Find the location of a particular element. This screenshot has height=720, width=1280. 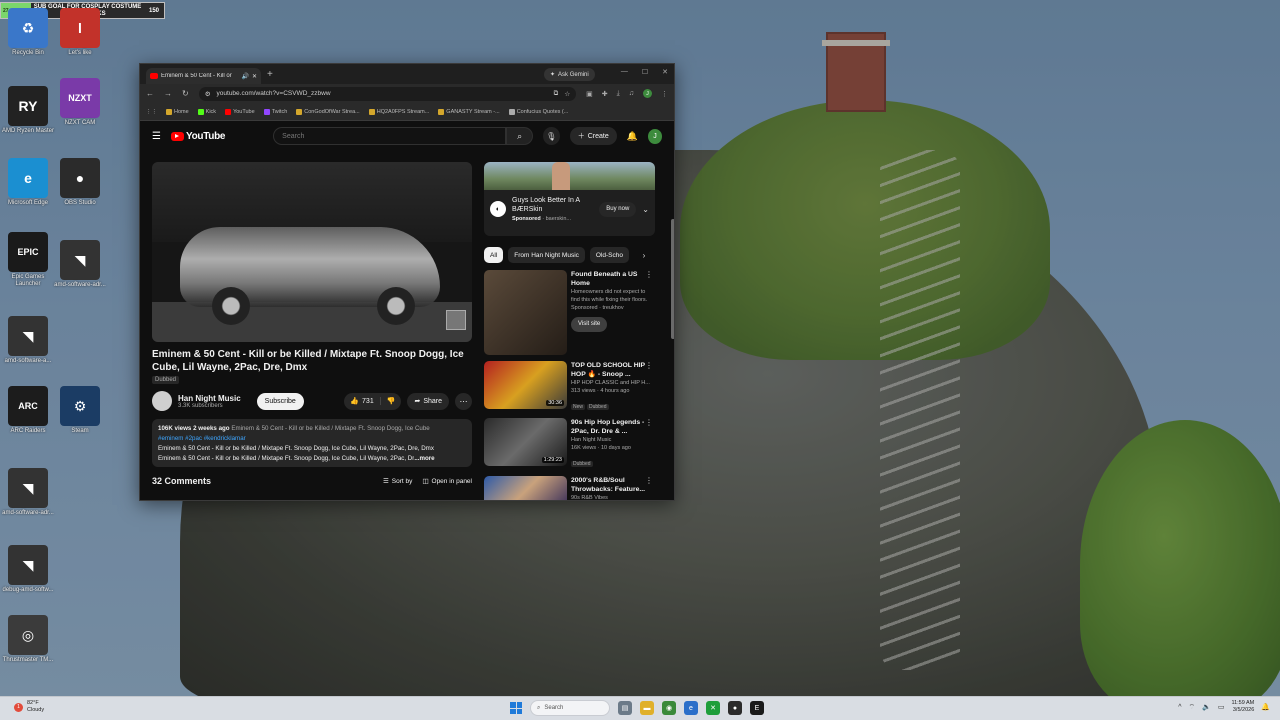

forward-icon: → is located at coordinates (168, 93).